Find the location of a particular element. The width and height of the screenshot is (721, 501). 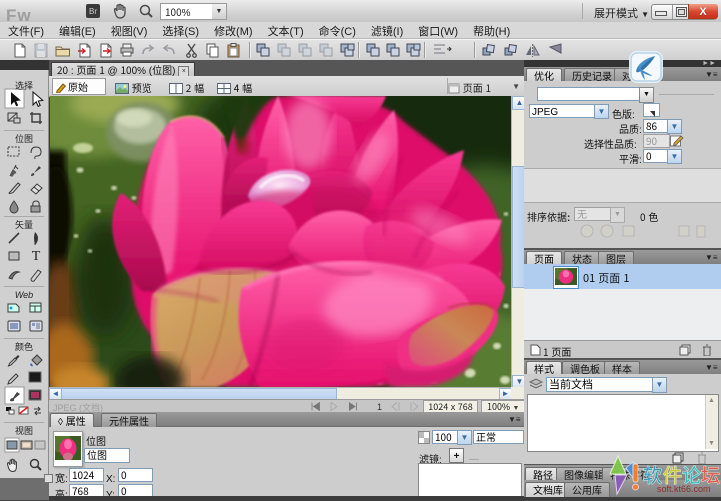

svg-text: T is located at coordinates (36, 256).